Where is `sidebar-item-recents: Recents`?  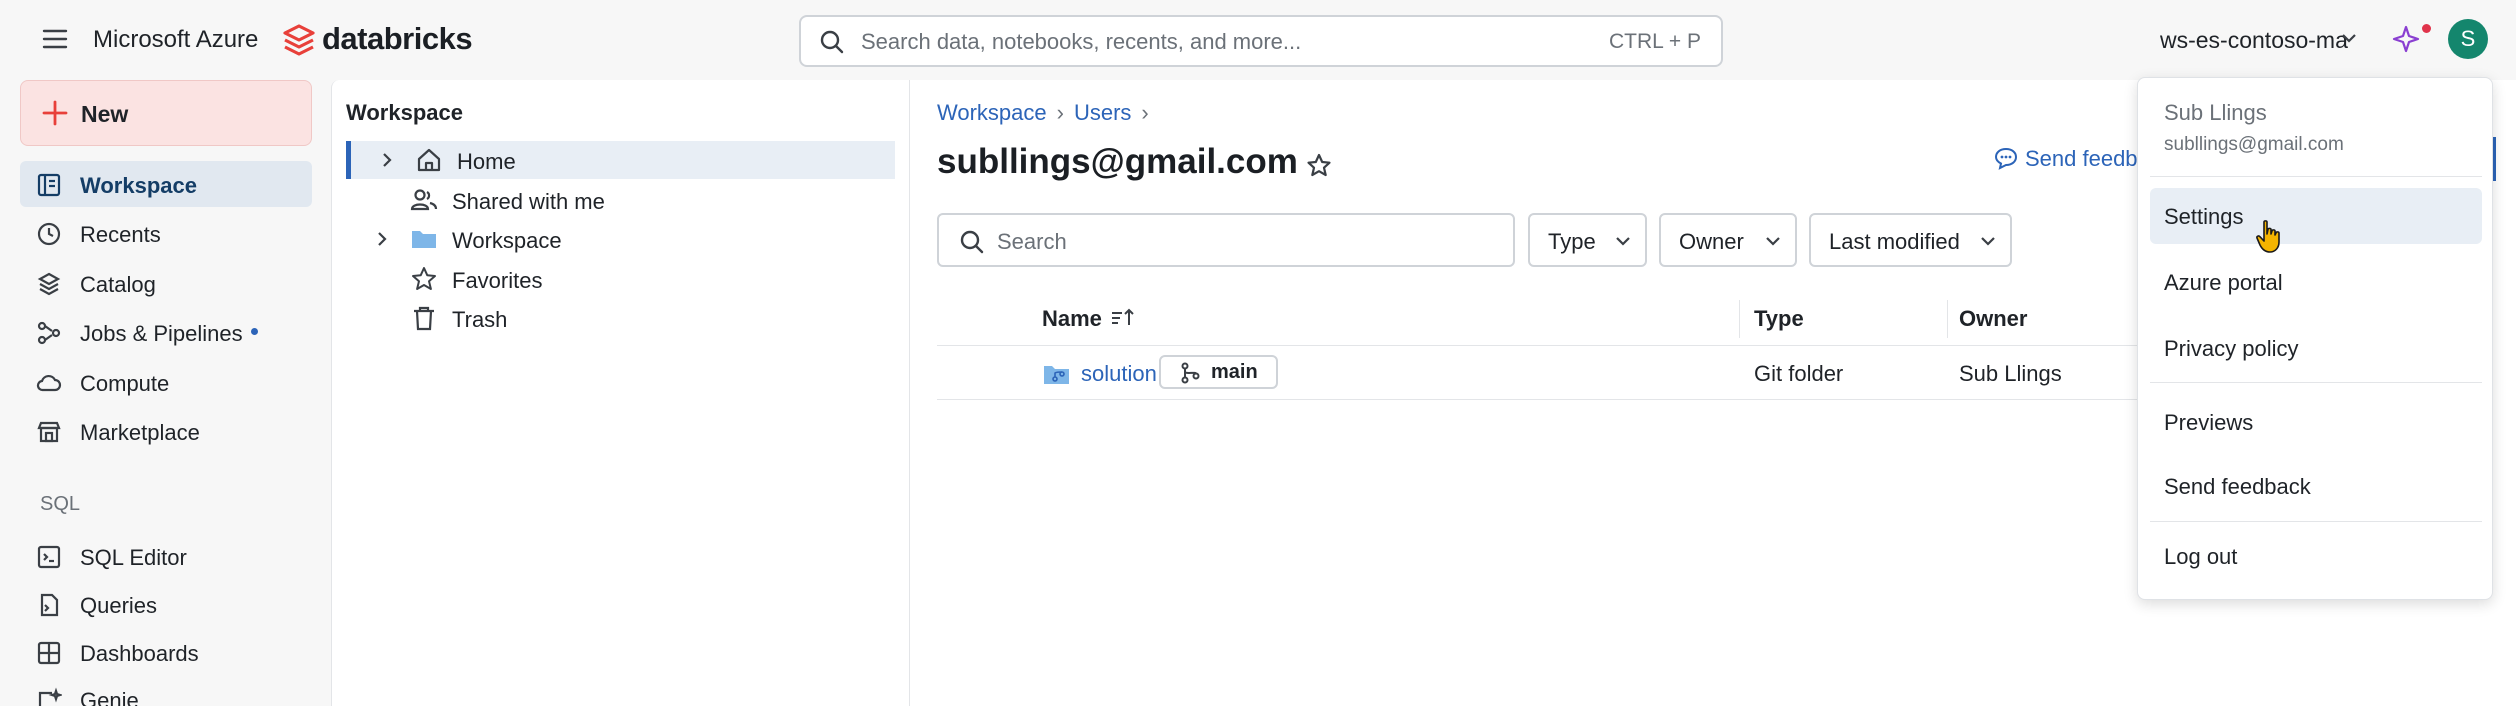 sidebar-item-recents: Recents is located at coordinates (166, 233).